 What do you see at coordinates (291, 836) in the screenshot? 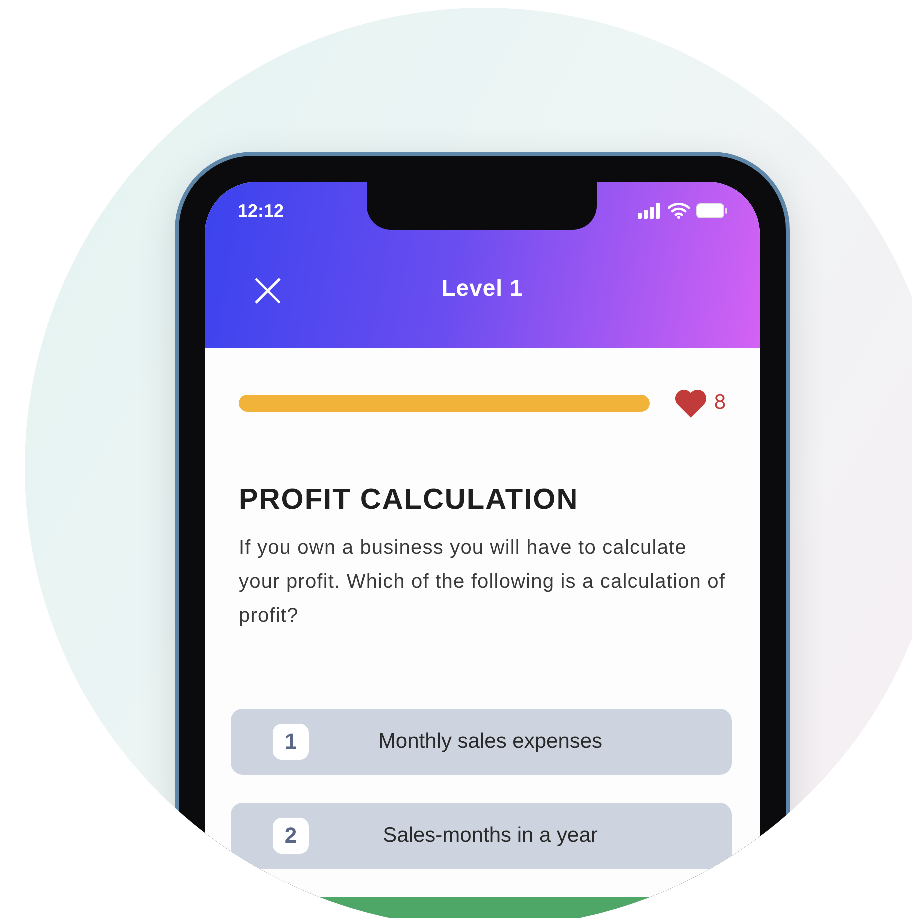
I see `option-number: 2` at bounding box center [291, 836].